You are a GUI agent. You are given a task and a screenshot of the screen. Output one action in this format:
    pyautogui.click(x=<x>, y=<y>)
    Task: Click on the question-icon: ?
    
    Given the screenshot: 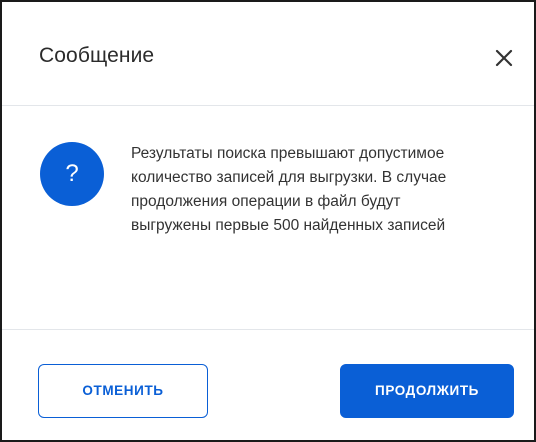 What is the action you would take?
    pyautogui.click(x=72, y=174)
    